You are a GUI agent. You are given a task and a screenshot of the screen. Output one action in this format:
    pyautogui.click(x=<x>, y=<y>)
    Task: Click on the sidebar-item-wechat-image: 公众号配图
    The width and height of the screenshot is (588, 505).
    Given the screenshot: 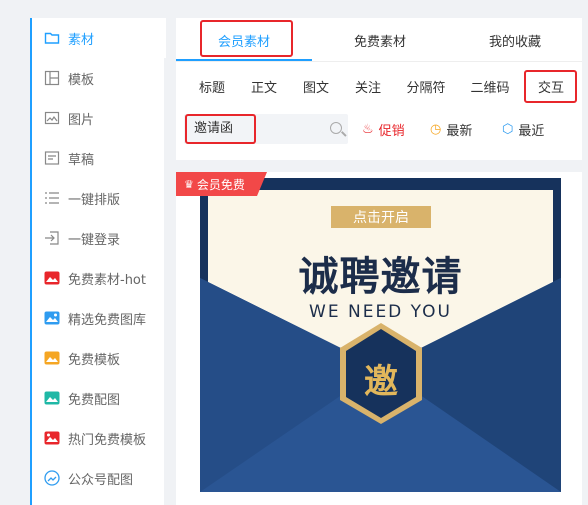 What is the action you would take?
    pyautogui.click(x=99, y=478)
    